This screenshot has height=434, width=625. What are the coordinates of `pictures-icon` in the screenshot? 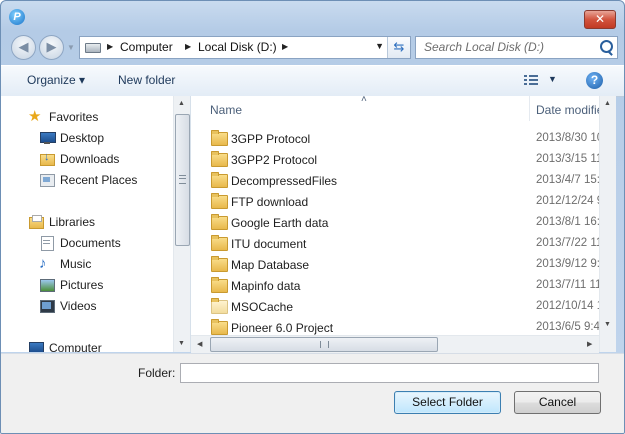 It's located at (47, 284).